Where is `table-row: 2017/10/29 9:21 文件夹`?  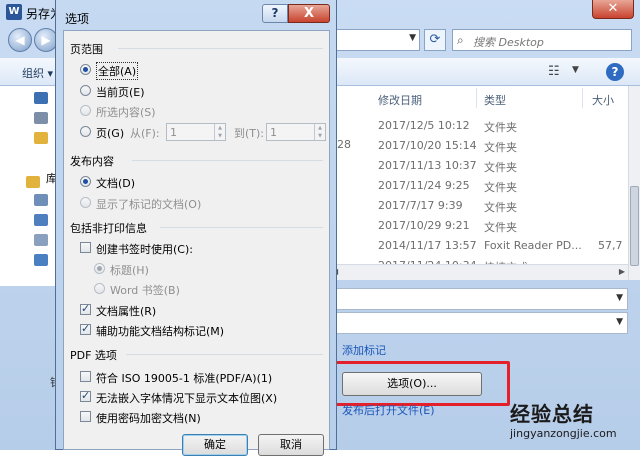 table-row: 2017/10/29 9:21 文件夹 is located at coordinates (485, 226).